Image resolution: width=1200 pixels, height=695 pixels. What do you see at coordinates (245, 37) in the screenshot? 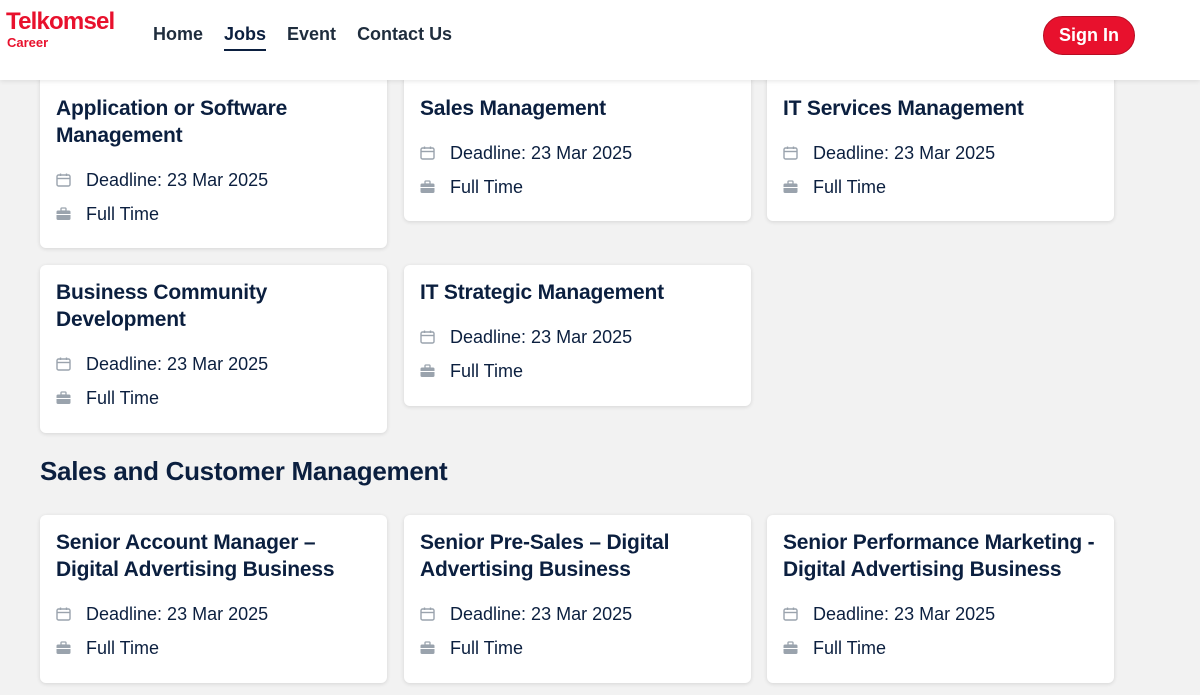
I see `nav-jobs: Jobs` at bounding box center [245, 37].